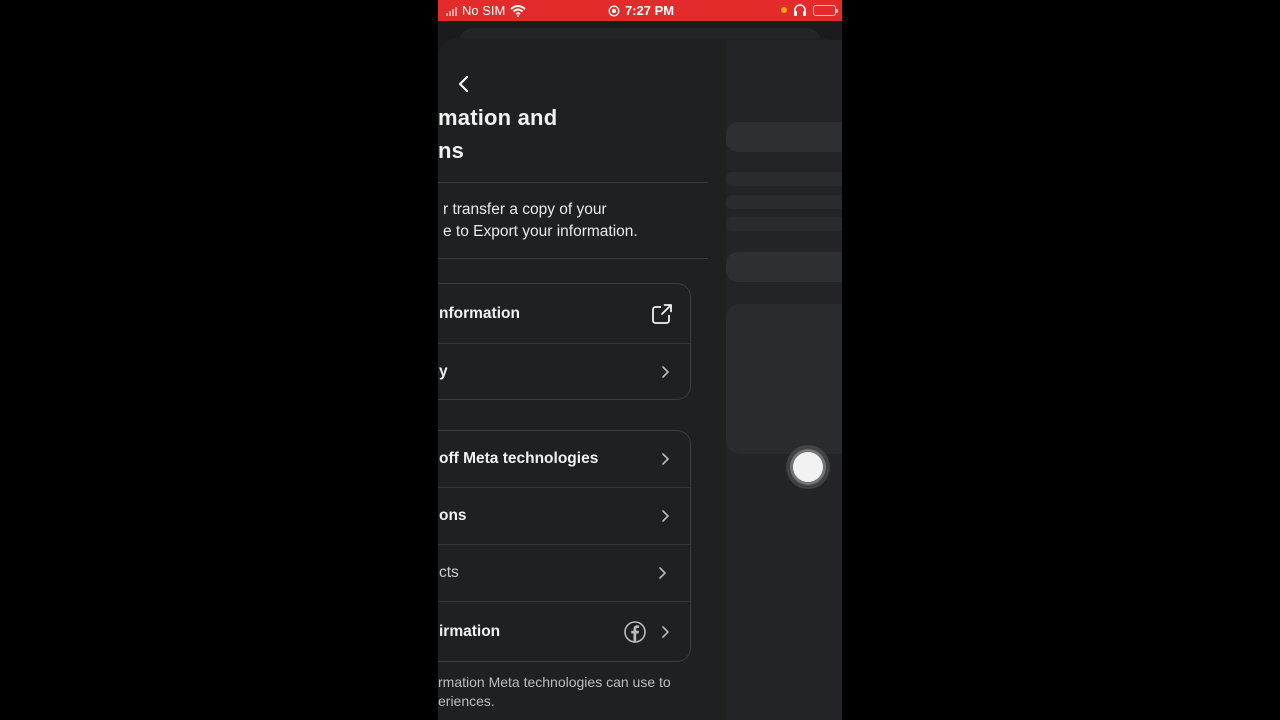 This screenshot has height=720, width=1280. Describe the element at coordinates (466, 701) in the screenshot. I see `footer-line2: eriences.` at that location.